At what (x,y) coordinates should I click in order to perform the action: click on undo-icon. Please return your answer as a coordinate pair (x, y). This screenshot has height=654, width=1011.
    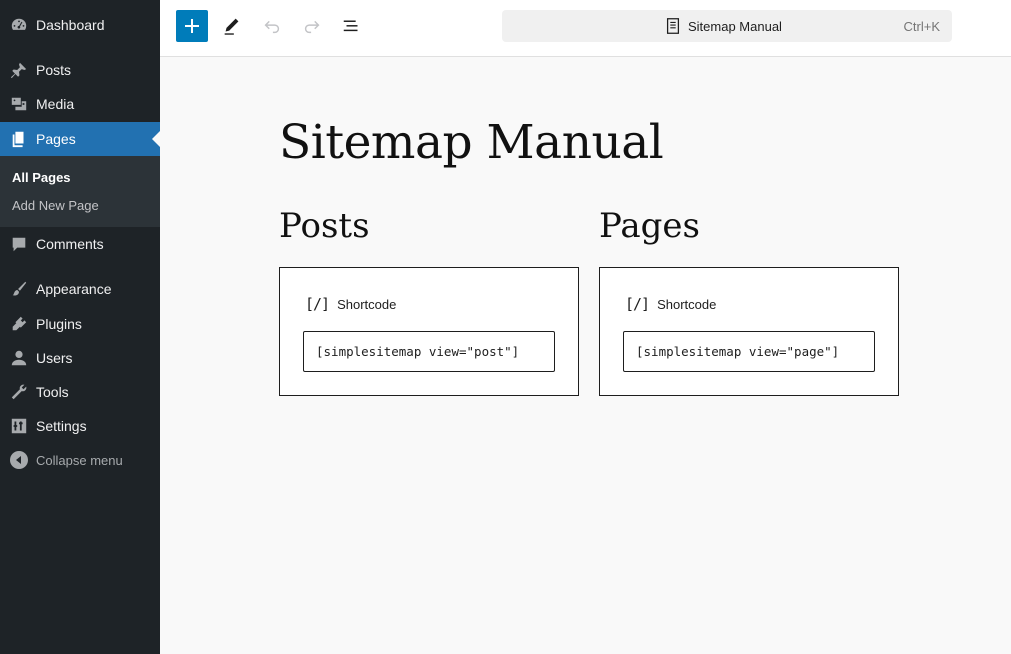
    Looking at the image, I should click on (272, 27).